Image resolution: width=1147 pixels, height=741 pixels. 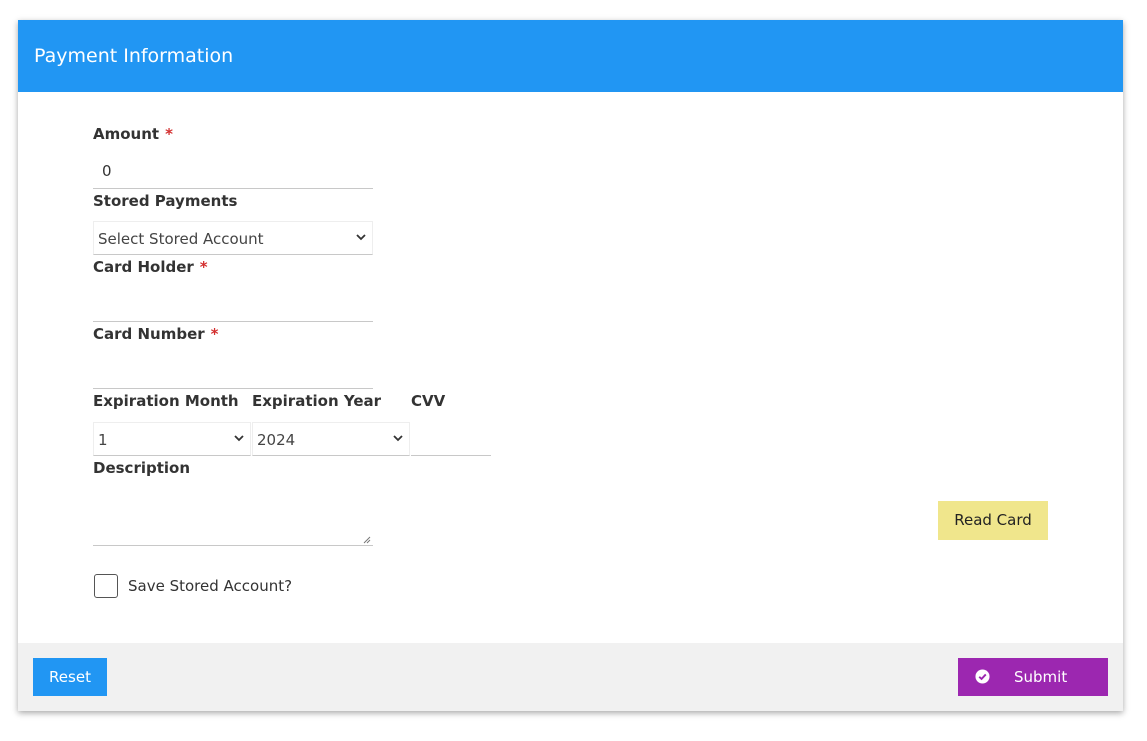 I want to click on card-number-input, so click(x=233, y=371).